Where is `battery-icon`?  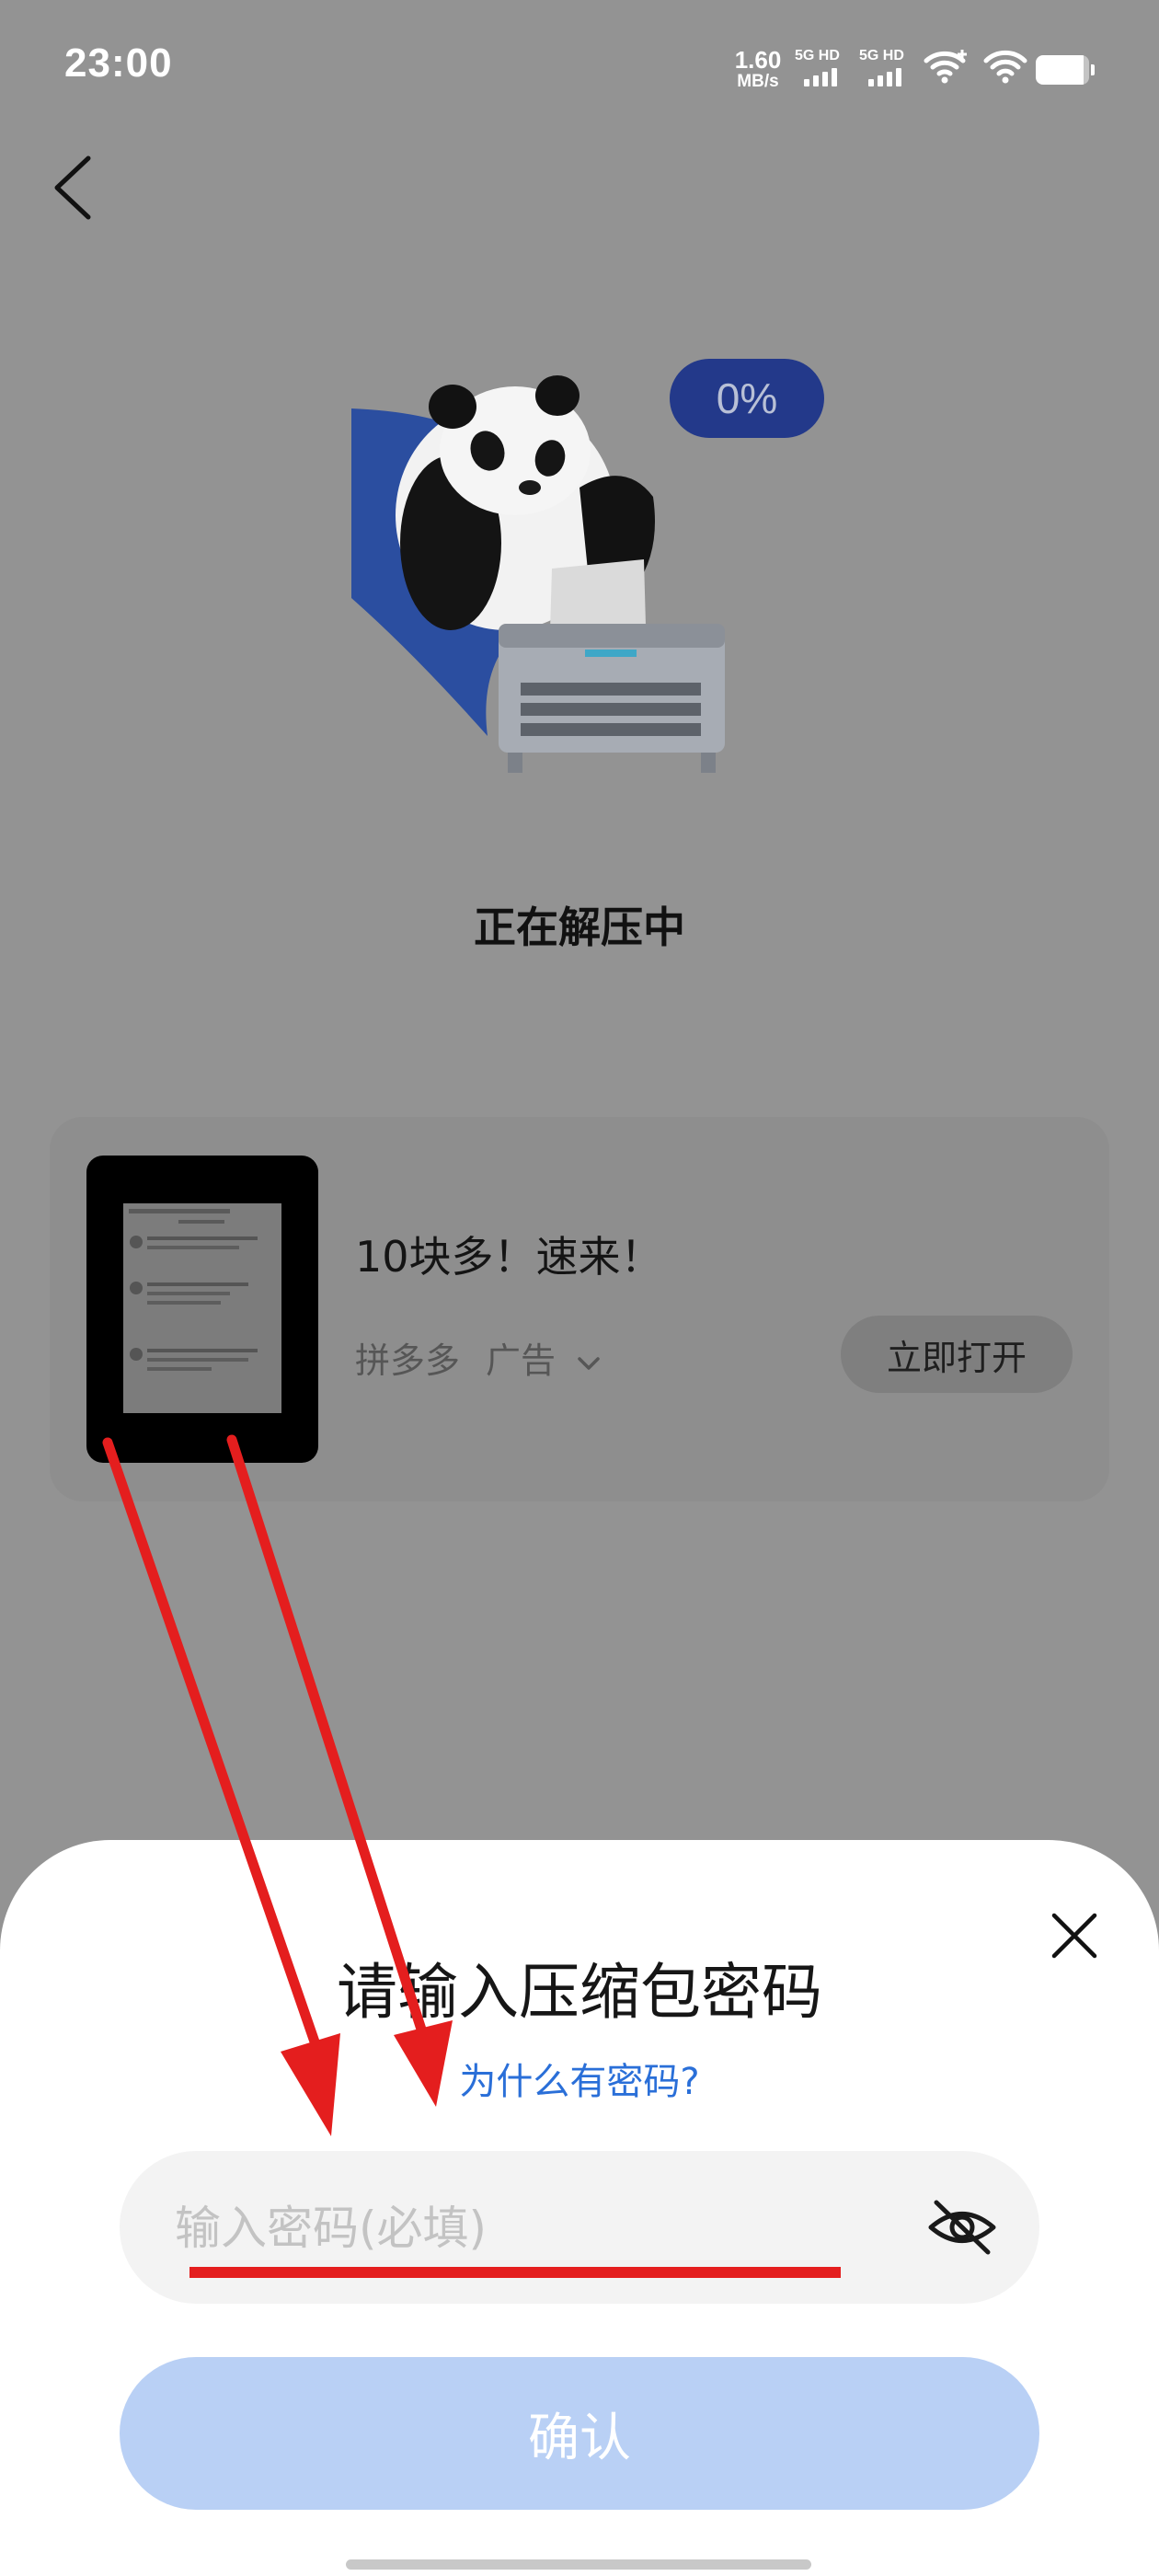
battery-icon is located at coordinates (1065, 70).